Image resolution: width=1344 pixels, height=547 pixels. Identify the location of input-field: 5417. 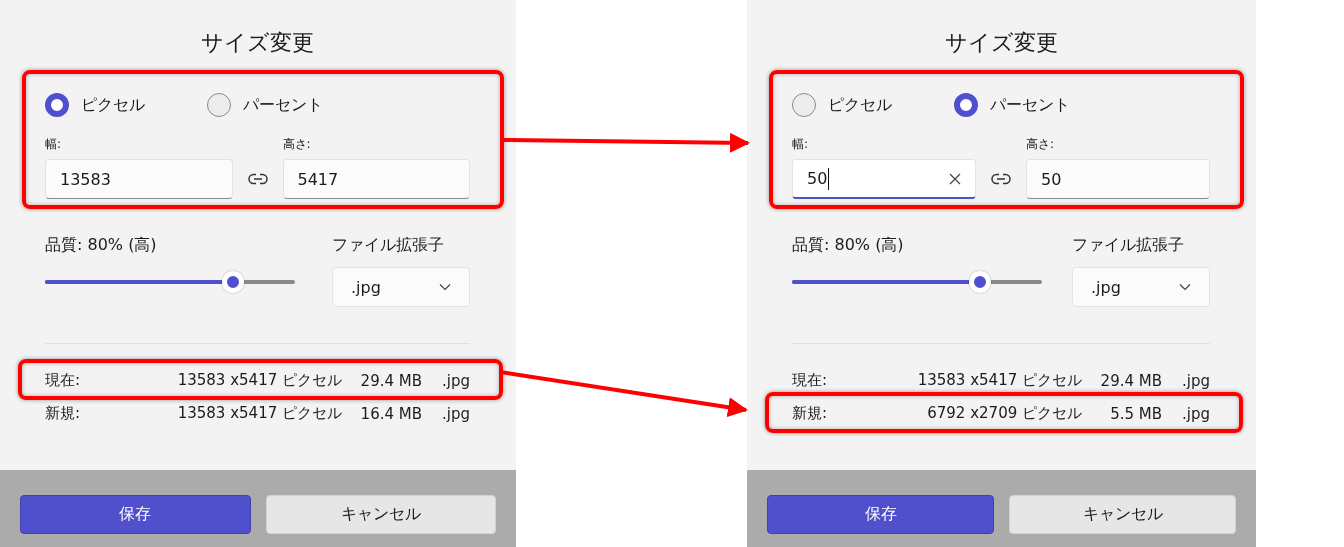
(376, 179).